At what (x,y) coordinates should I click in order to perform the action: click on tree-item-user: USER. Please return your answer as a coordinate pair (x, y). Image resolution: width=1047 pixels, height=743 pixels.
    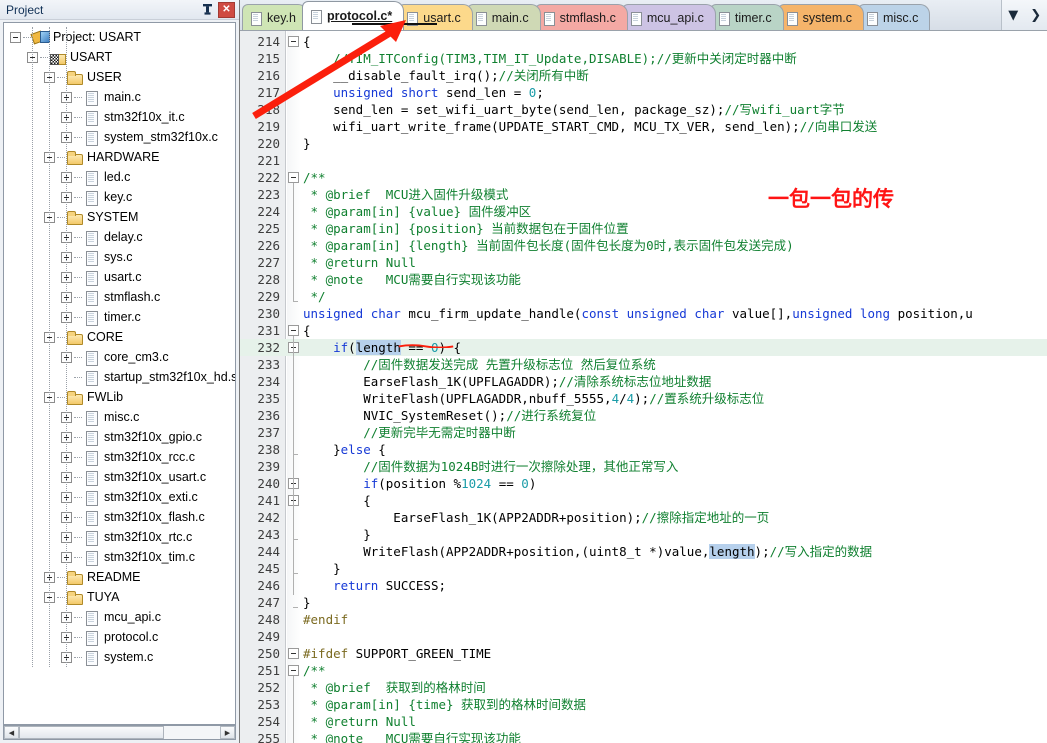
    Looking at the image, I should click on (119, 77).